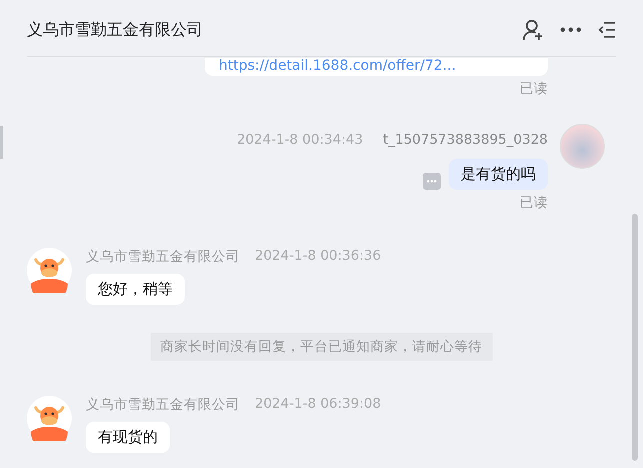 The width and height of the screenshot is (643, 468). I want to click on sender-name: t_1507573883895_0328, so click(465, 140).